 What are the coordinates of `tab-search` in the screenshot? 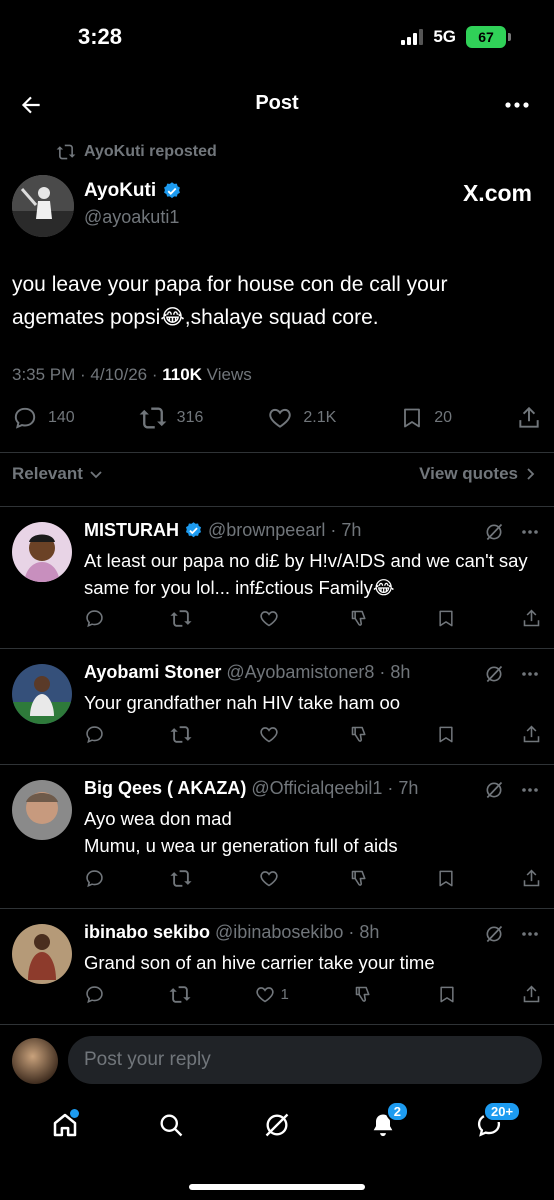 It's located at (171, 1125).